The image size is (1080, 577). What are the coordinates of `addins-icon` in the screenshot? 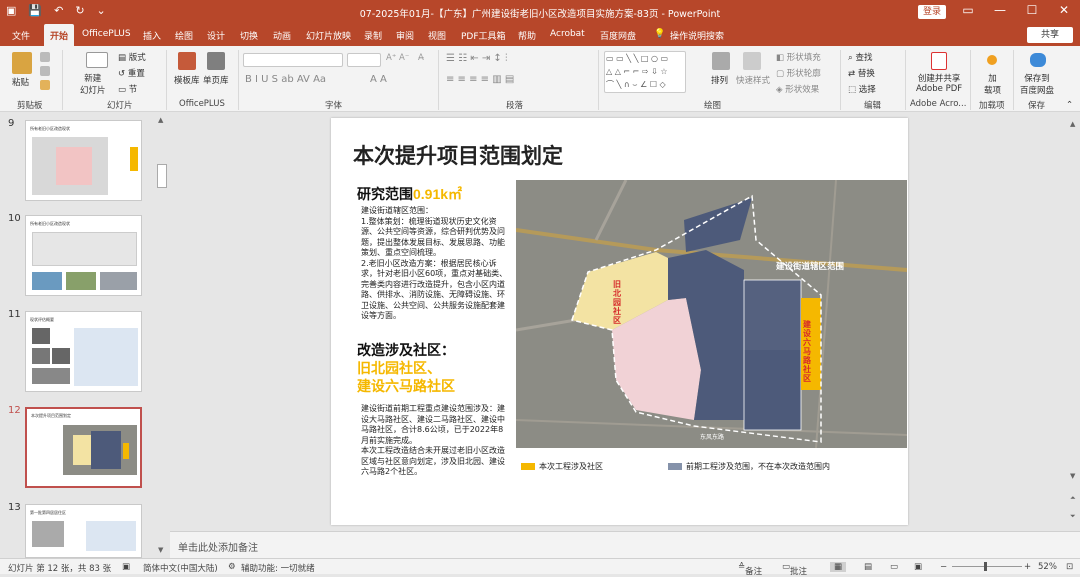 It's located at (992, 60).